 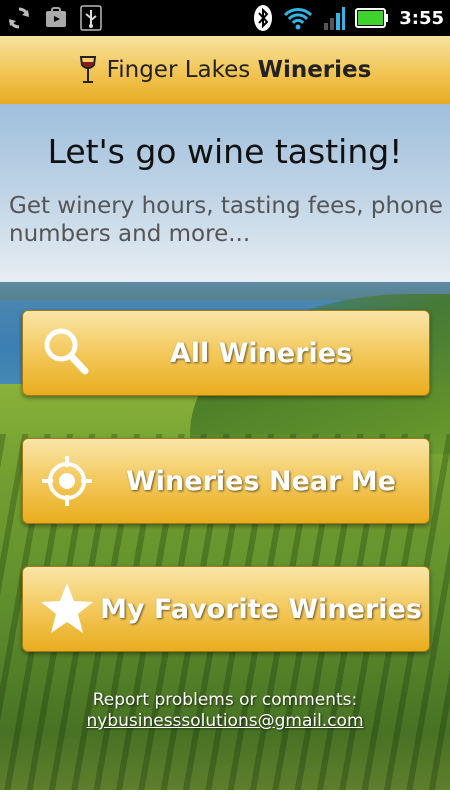 I want to click on app-header: Finger Lakes Wineries, so click(x=225, y=70).